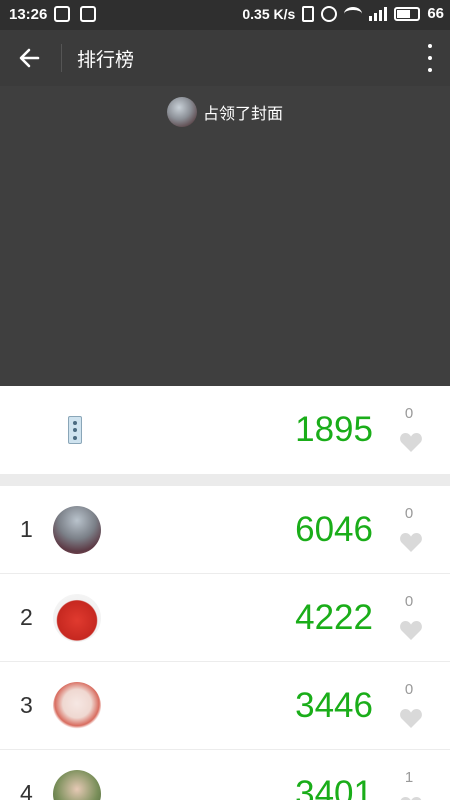  I want to click on ranking-row: 2 4222 0, so click(225, 618).